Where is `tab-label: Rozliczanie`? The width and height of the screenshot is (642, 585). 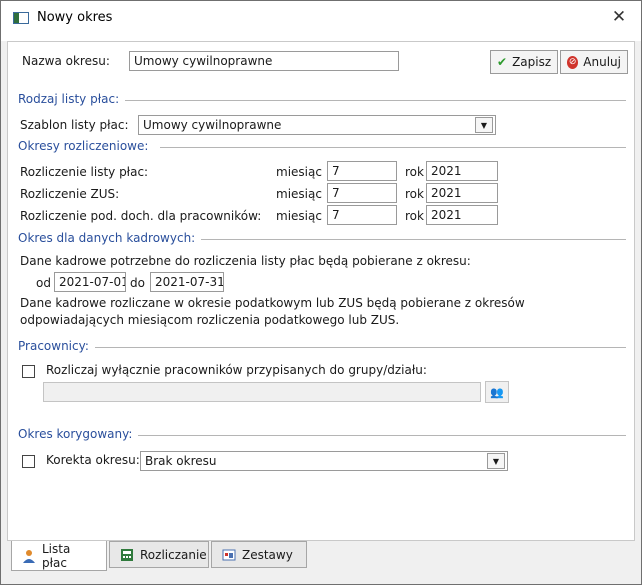 tab-label: Rozliczanie is located at coordinates (173, 554).